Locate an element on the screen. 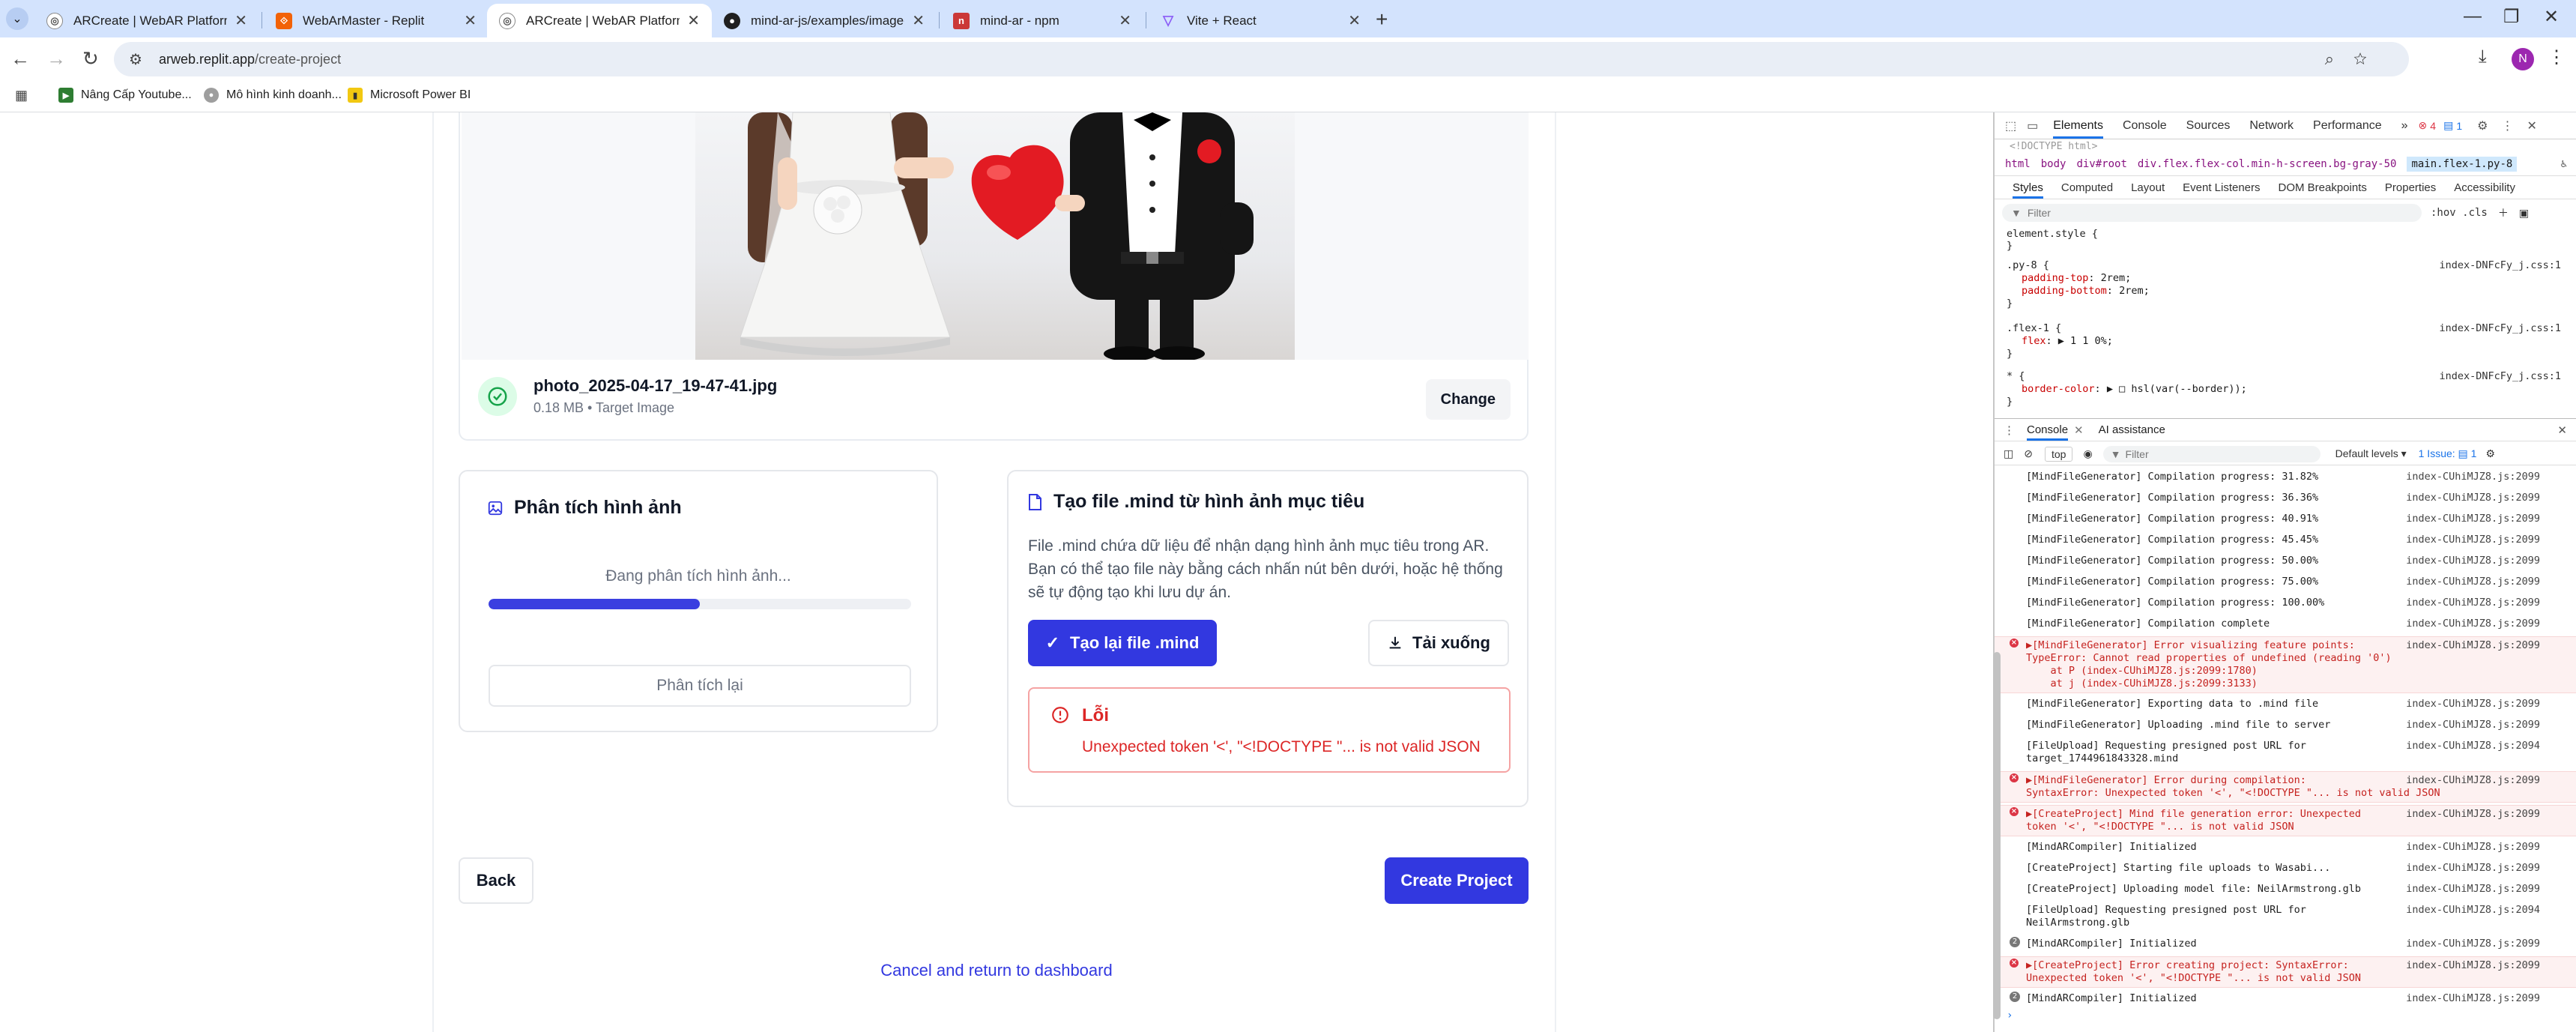 The image size is (2576, 1032). drawer-tab-console: Console is located at coordinates (2048, 432).